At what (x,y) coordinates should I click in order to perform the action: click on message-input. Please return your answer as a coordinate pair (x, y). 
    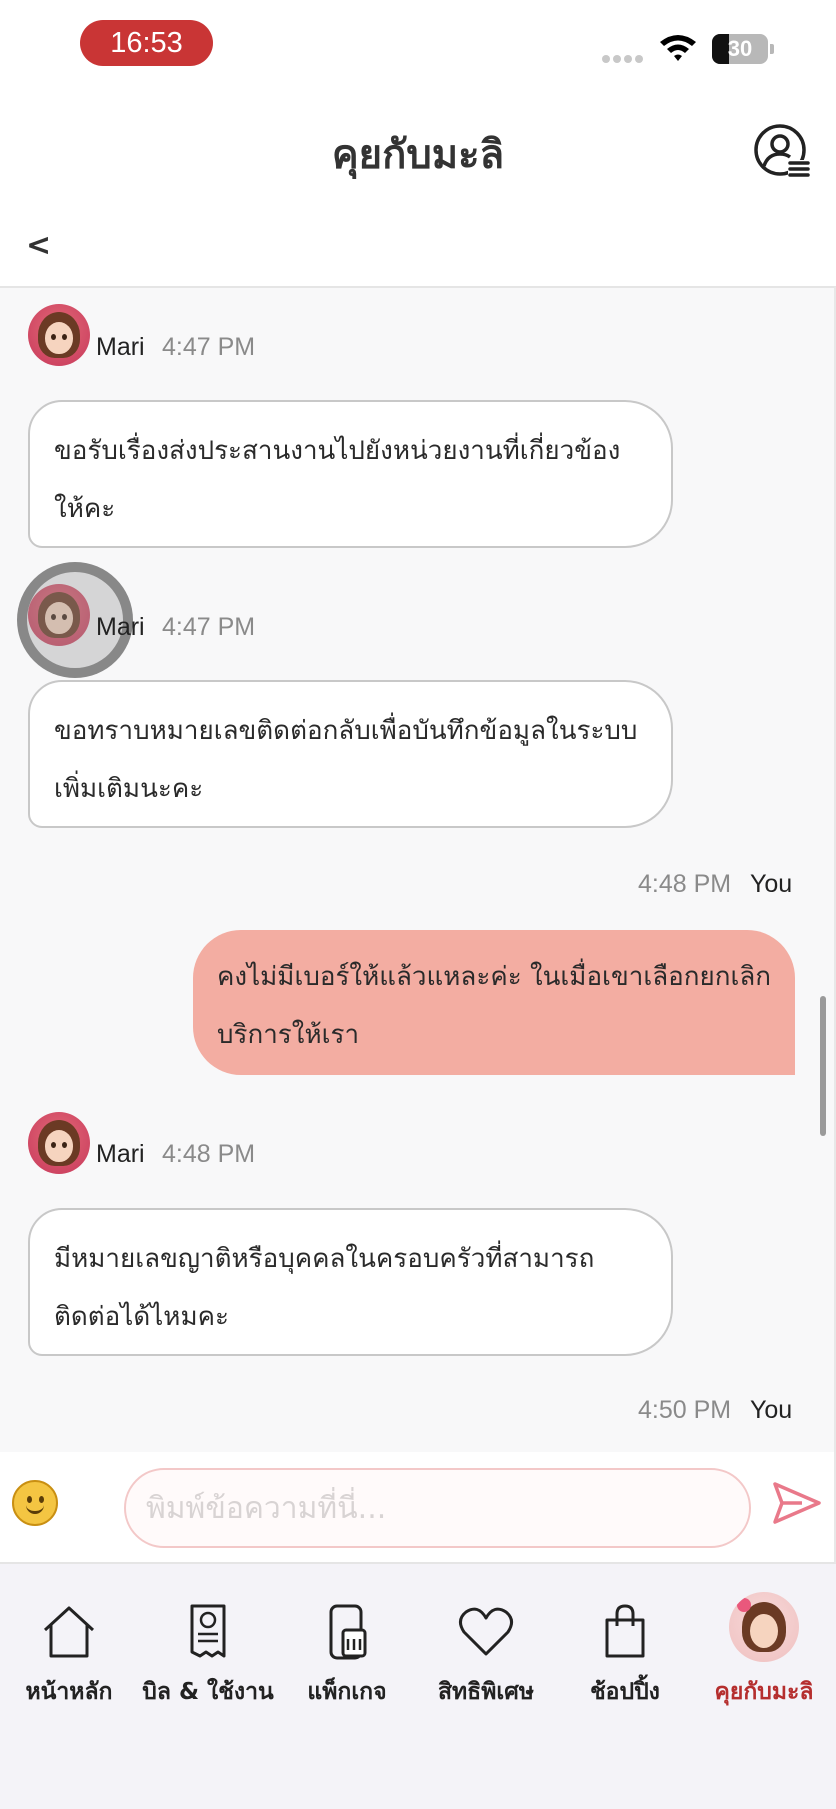
    Looking at the image, I should click on (437, 1508).